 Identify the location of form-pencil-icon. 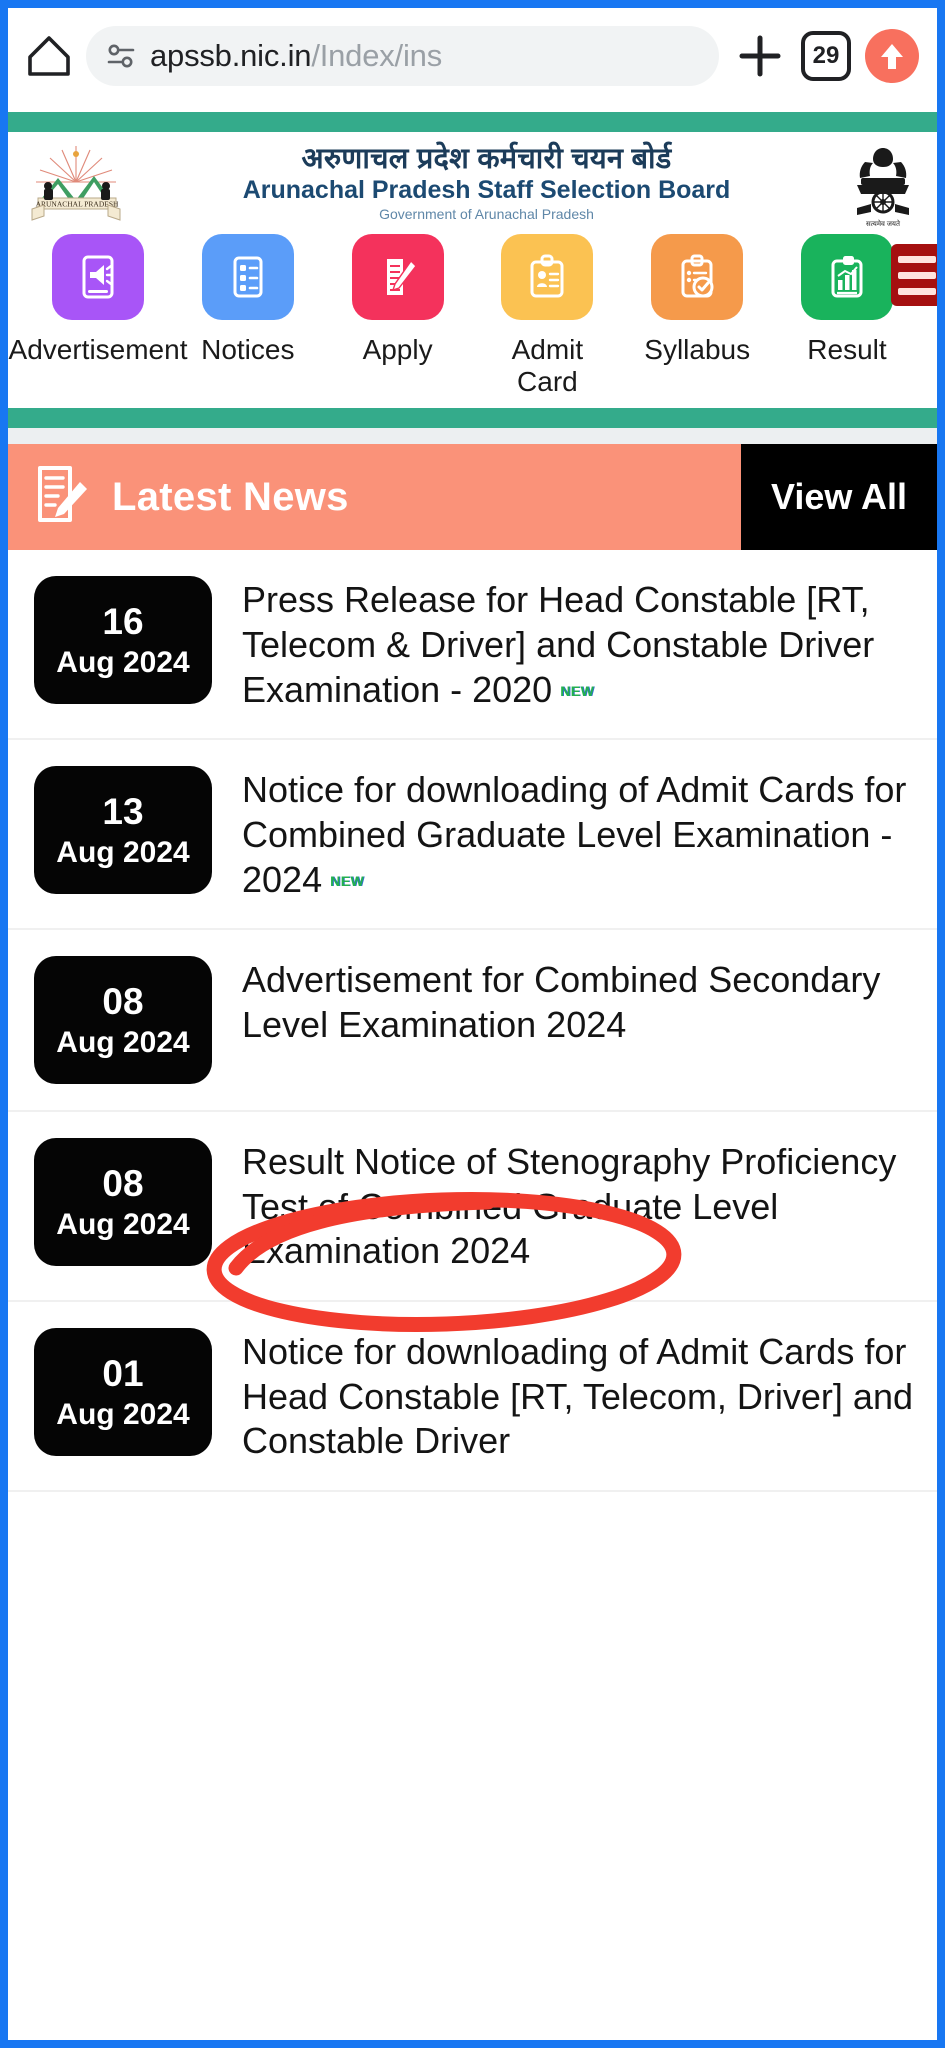
(397, 277).